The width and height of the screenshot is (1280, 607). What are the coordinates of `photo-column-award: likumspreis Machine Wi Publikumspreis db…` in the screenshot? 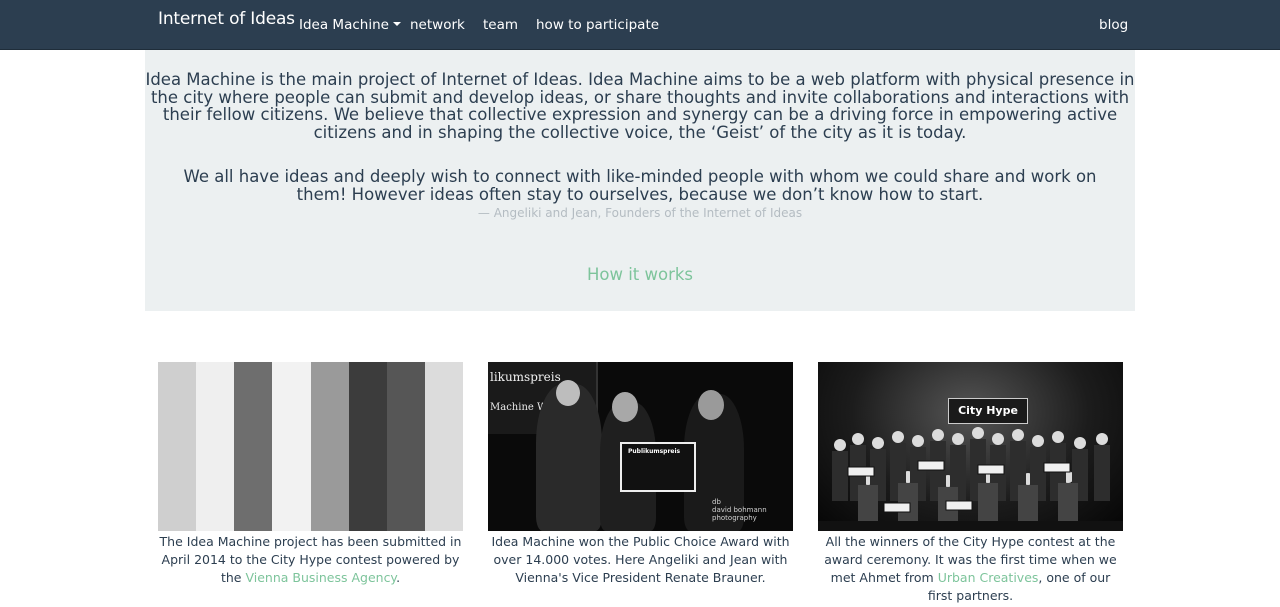 It's located at (640, 474).